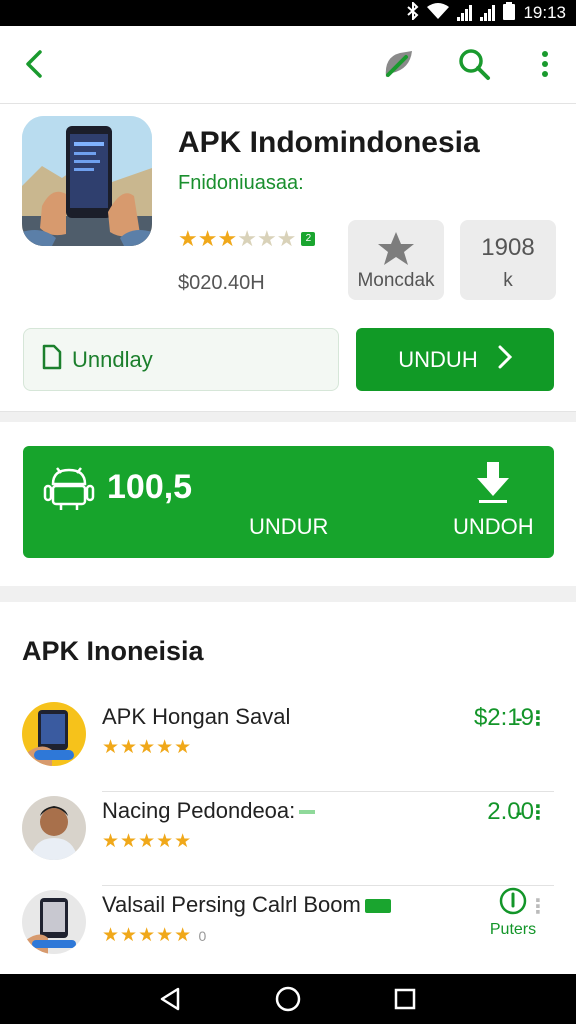  I want to click on back-icon, so click(36, 64).